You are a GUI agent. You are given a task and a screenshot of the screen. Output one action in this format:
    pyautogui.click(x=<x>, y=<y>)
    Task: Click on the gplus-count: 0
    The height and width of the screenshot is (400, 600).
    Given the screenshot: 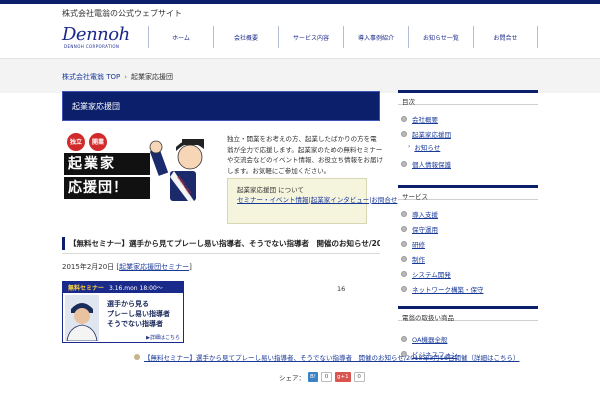 What is the action you would take?
    pyautogui.click(x=359, y=377)
    